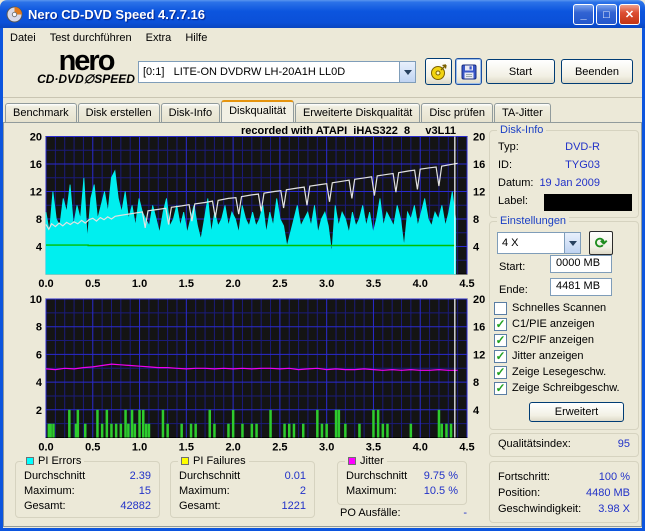 This screenshot has height=531, width=645. Describe the element at coordinates (45, 284) in the screenshot. I see `svg-text: 0.0` at that location.